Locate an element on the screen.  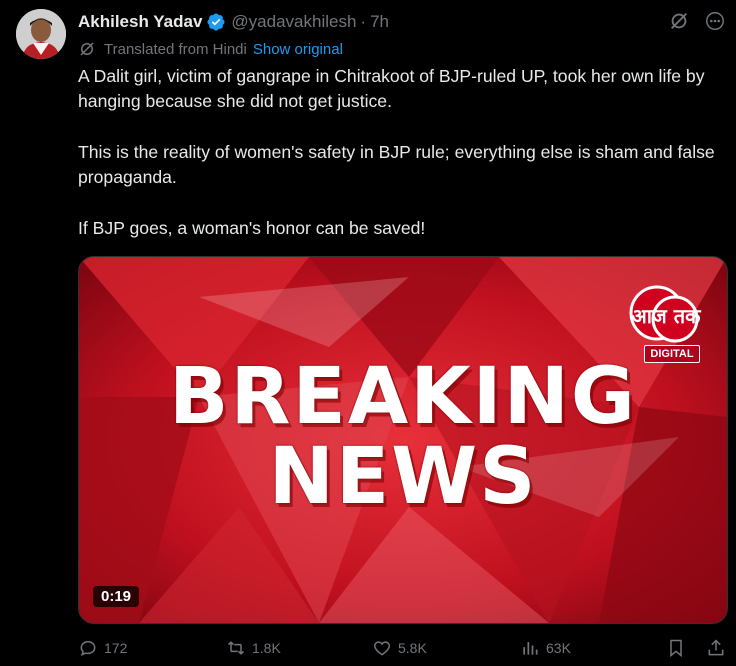
like-button: 5.8K is located at coordinates (399, 648).